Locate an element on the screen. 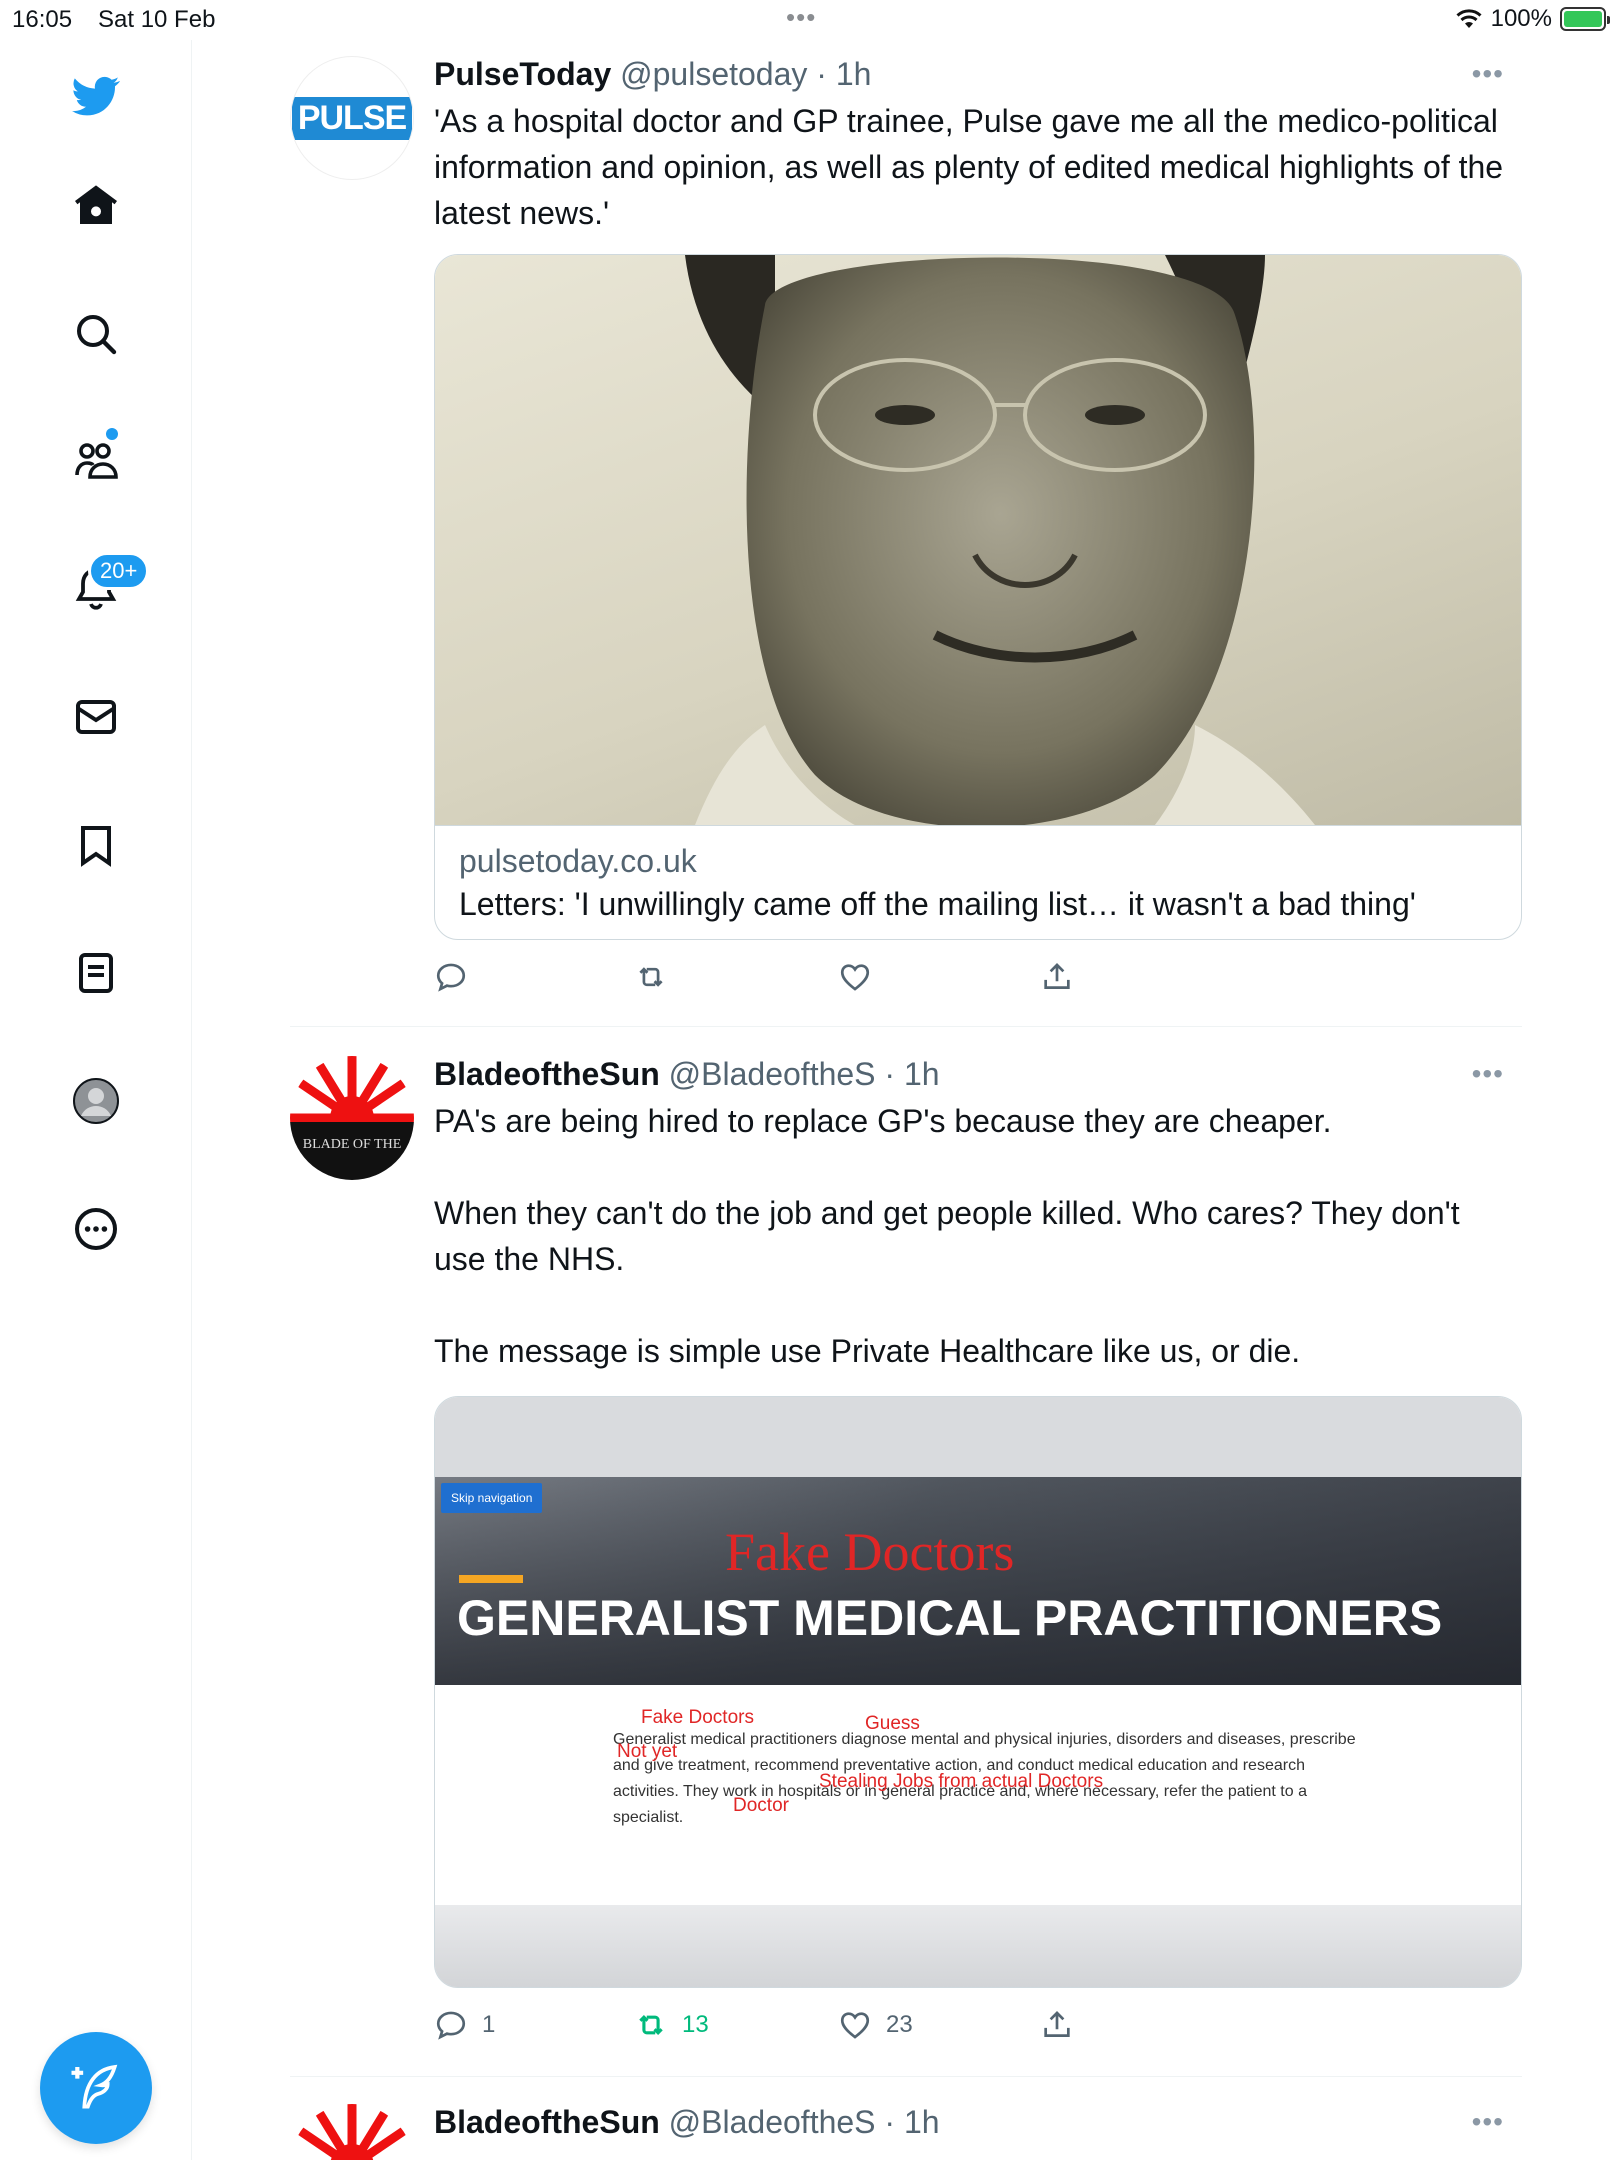 Image resolution: width=1620 pixels, height=2160 pixels. rising-sun-avatar is located at coordinates (352, 2132).